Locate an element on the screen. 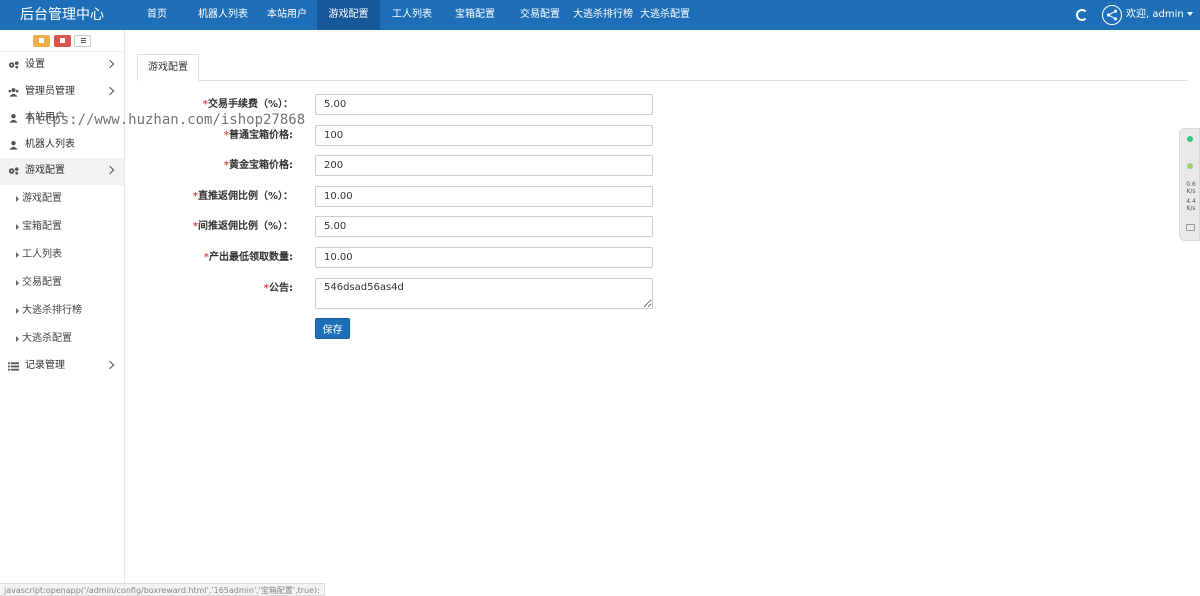  nav-worker-list: 工人列表 is located at coordinates (412, 15).